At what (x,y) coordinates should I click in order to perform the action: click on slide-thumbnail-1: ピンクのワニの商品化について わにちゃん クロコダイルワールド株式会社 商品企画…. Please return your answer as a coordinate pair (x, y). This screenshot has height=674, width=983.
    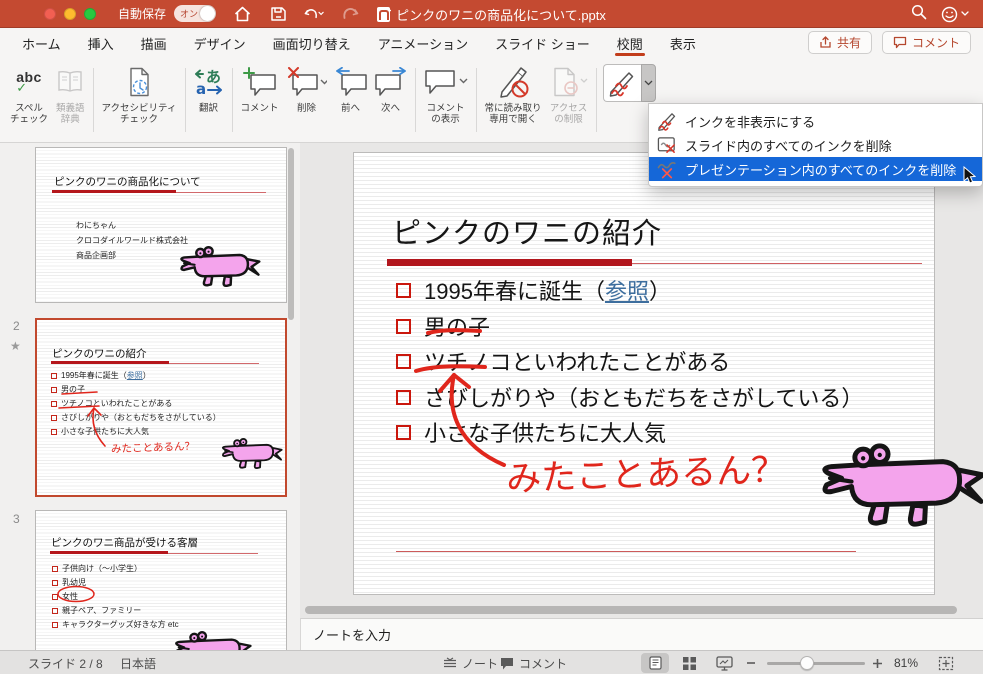
    Looking at the image, I should click on (161, 225).